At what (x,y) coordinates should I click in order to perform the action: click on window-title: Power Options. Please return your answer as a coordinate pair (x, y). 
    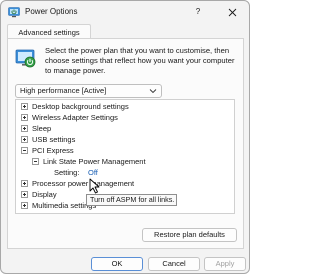
    Looking at the image, I should click on (51, 11).